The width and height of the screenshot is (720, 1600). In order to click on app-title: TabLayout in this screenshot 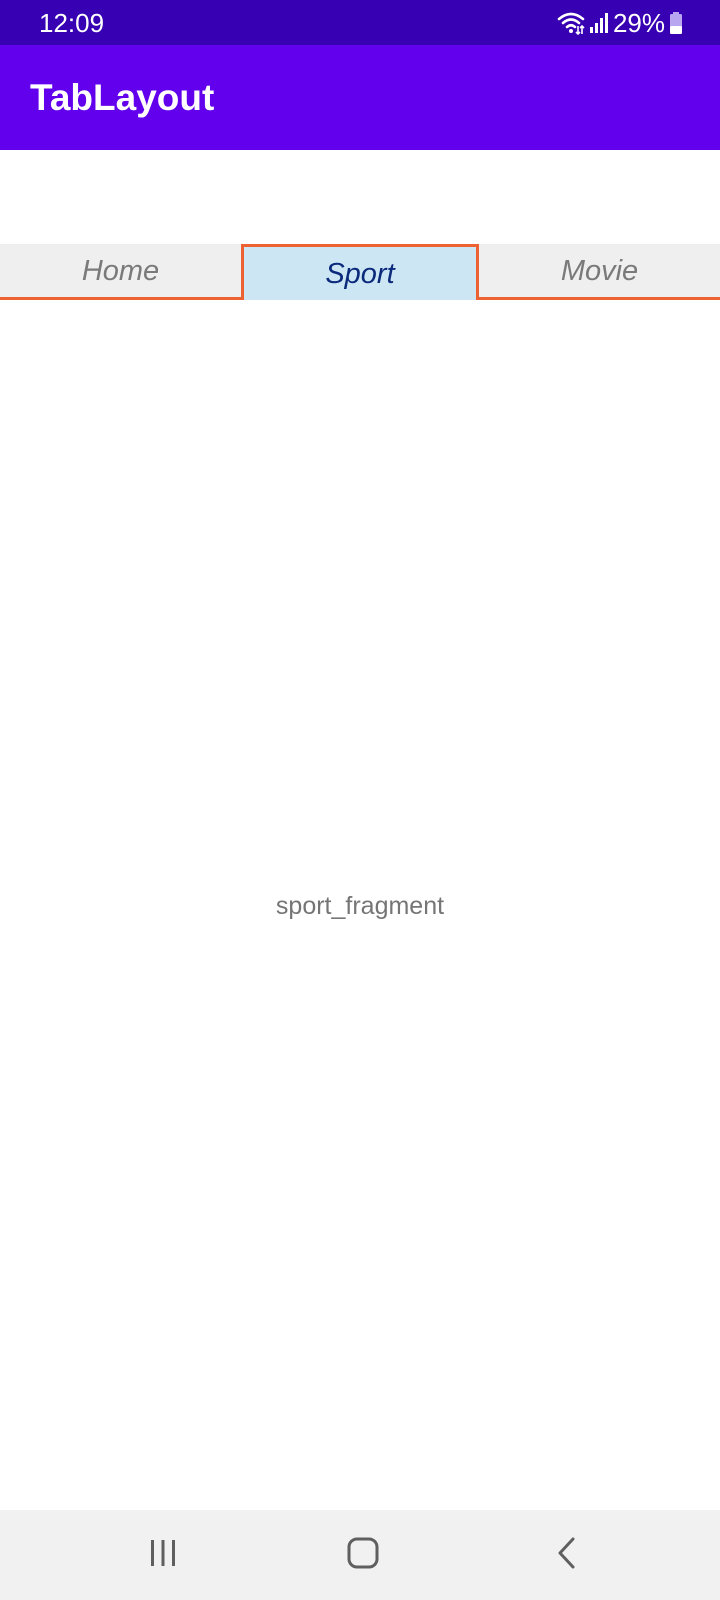, I will do `click(122, 97)`.